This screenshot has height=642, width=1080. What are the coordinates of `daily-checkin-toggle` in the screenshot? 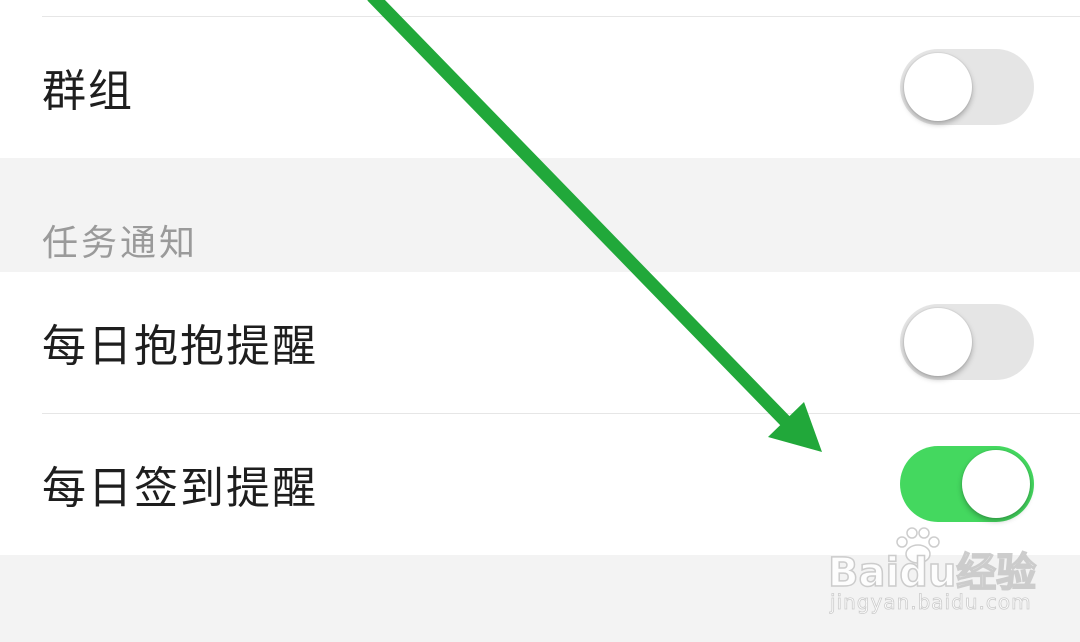 It's located at (967, 484).